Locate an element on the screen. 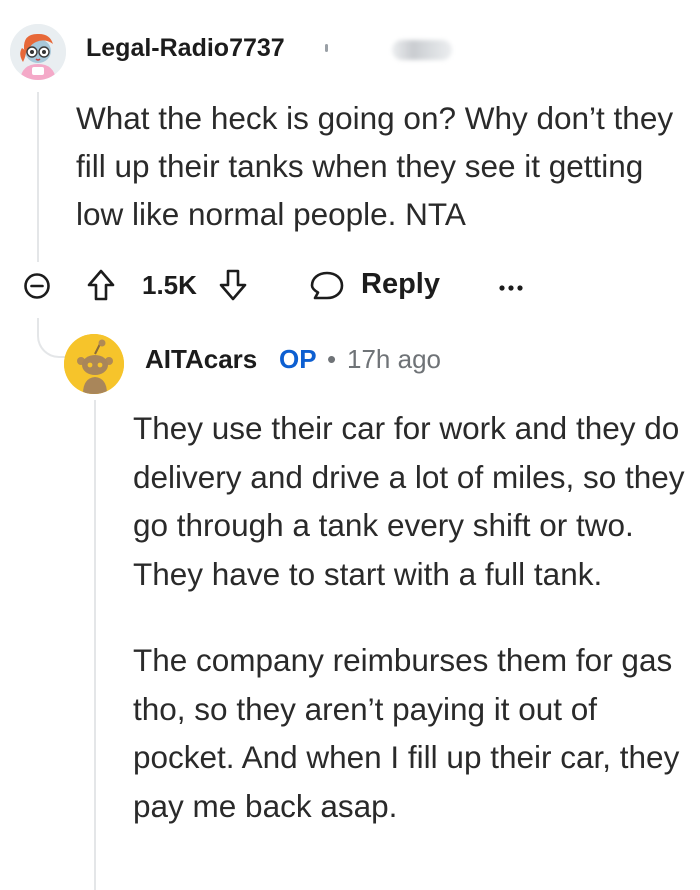  thread-line is located at coordinates (38, 177).